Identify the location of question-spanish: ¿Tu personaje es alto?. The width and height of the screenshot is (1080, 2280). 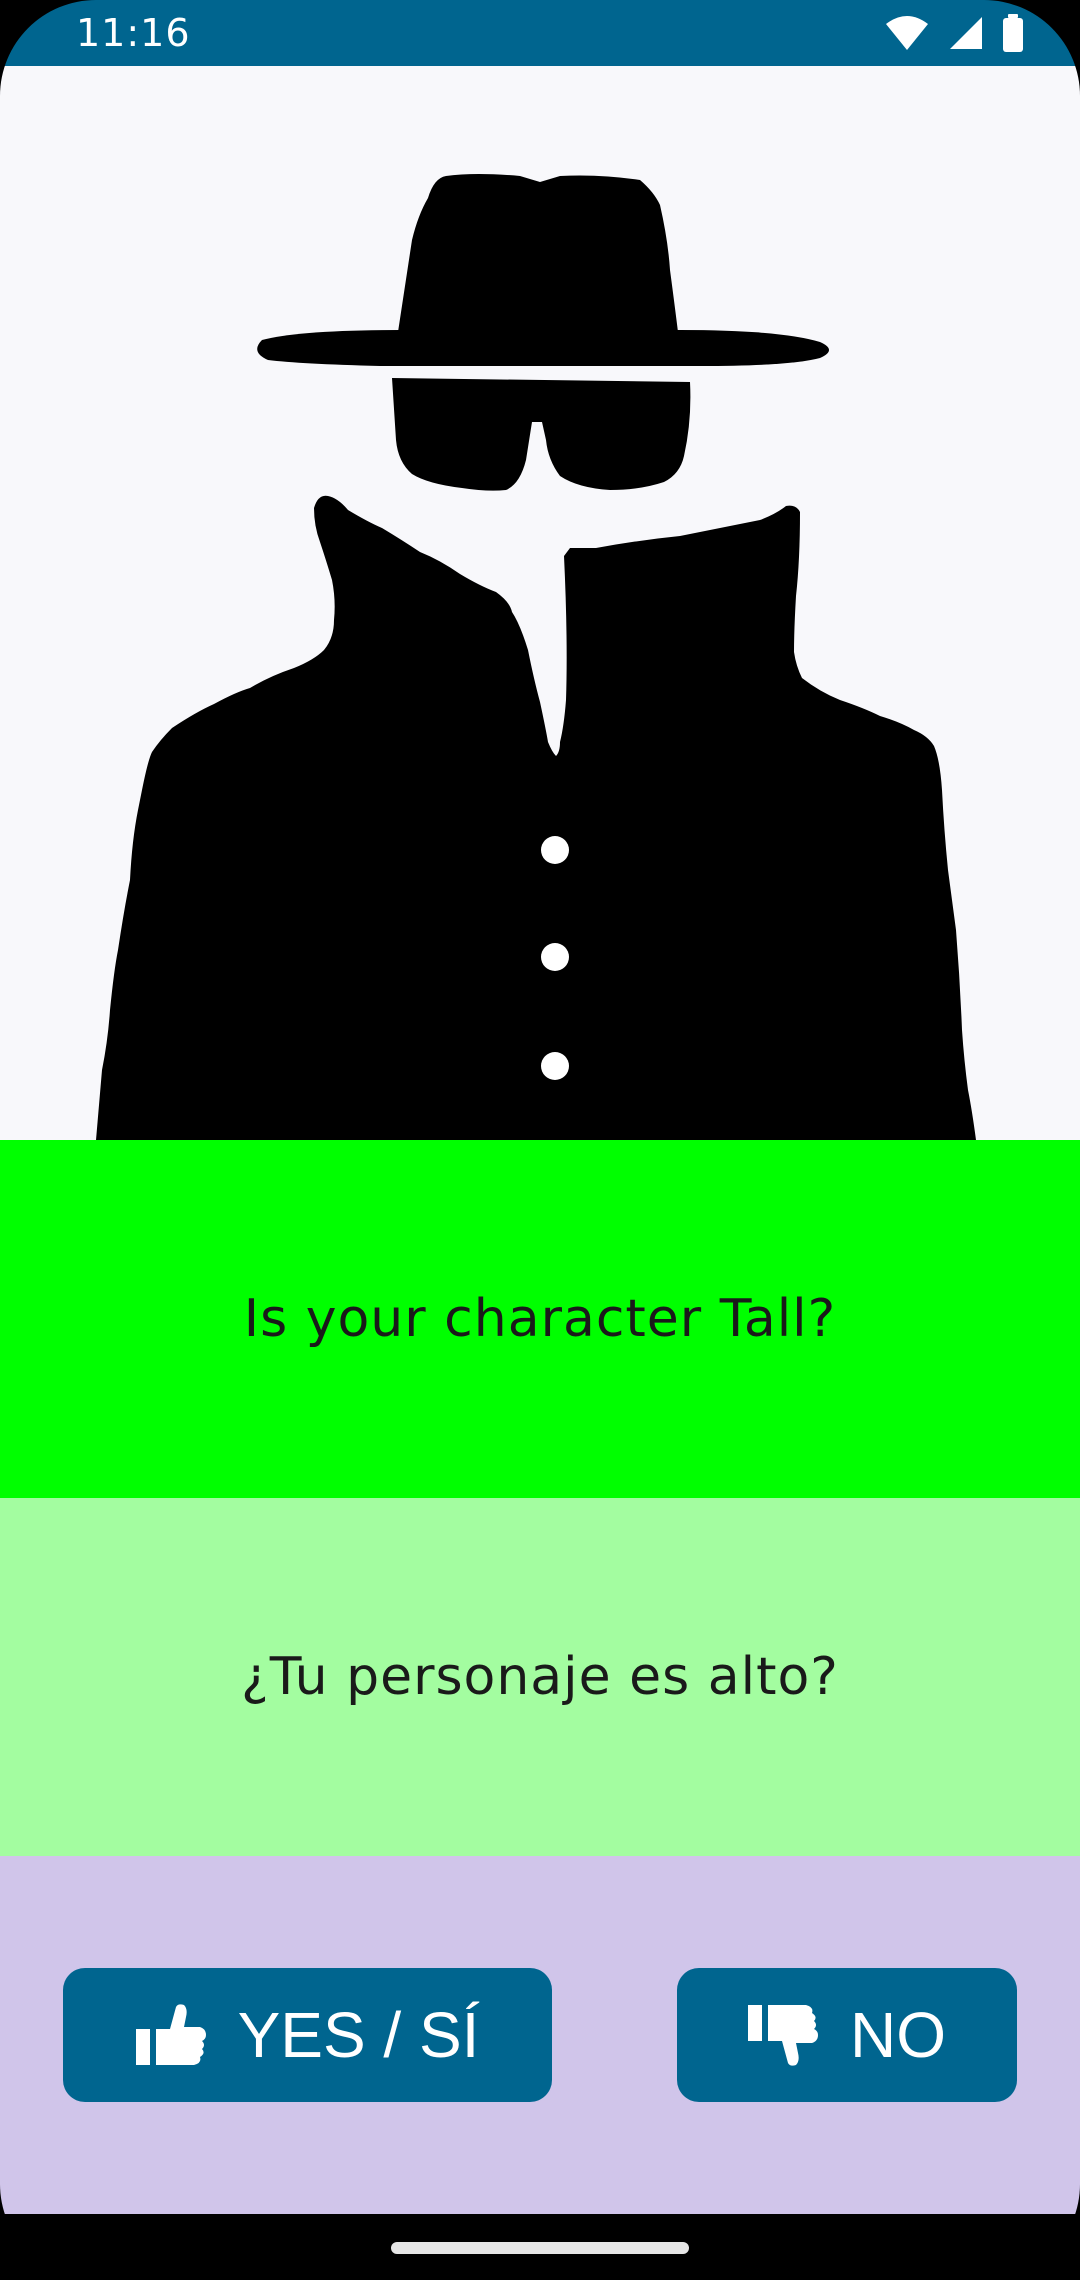
(540, 1677).